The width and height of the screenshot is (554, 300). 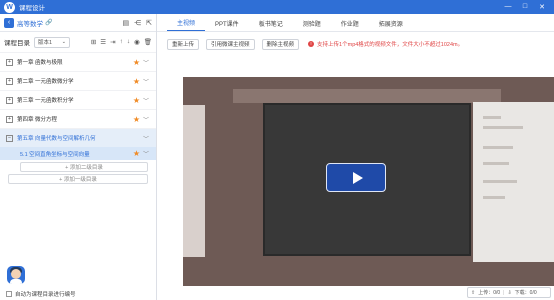 I want to click on add-chapter-icon: ⊞, so click(x=93, y=42).